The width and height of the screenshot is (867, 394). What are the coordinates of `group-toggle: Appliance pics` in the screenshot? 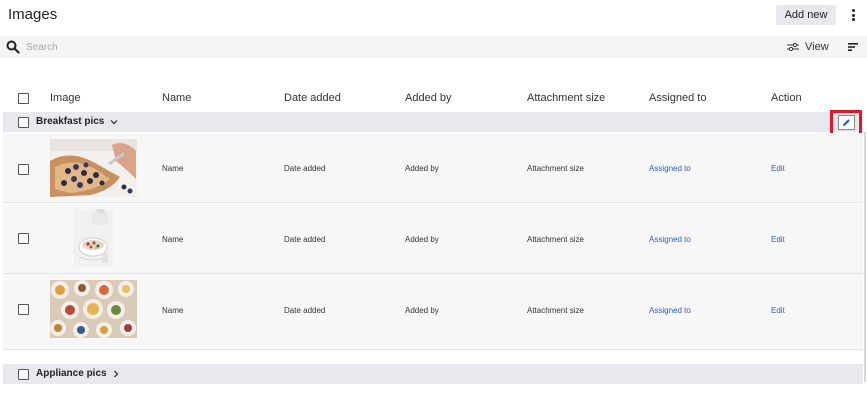 It's located at (77, 373).